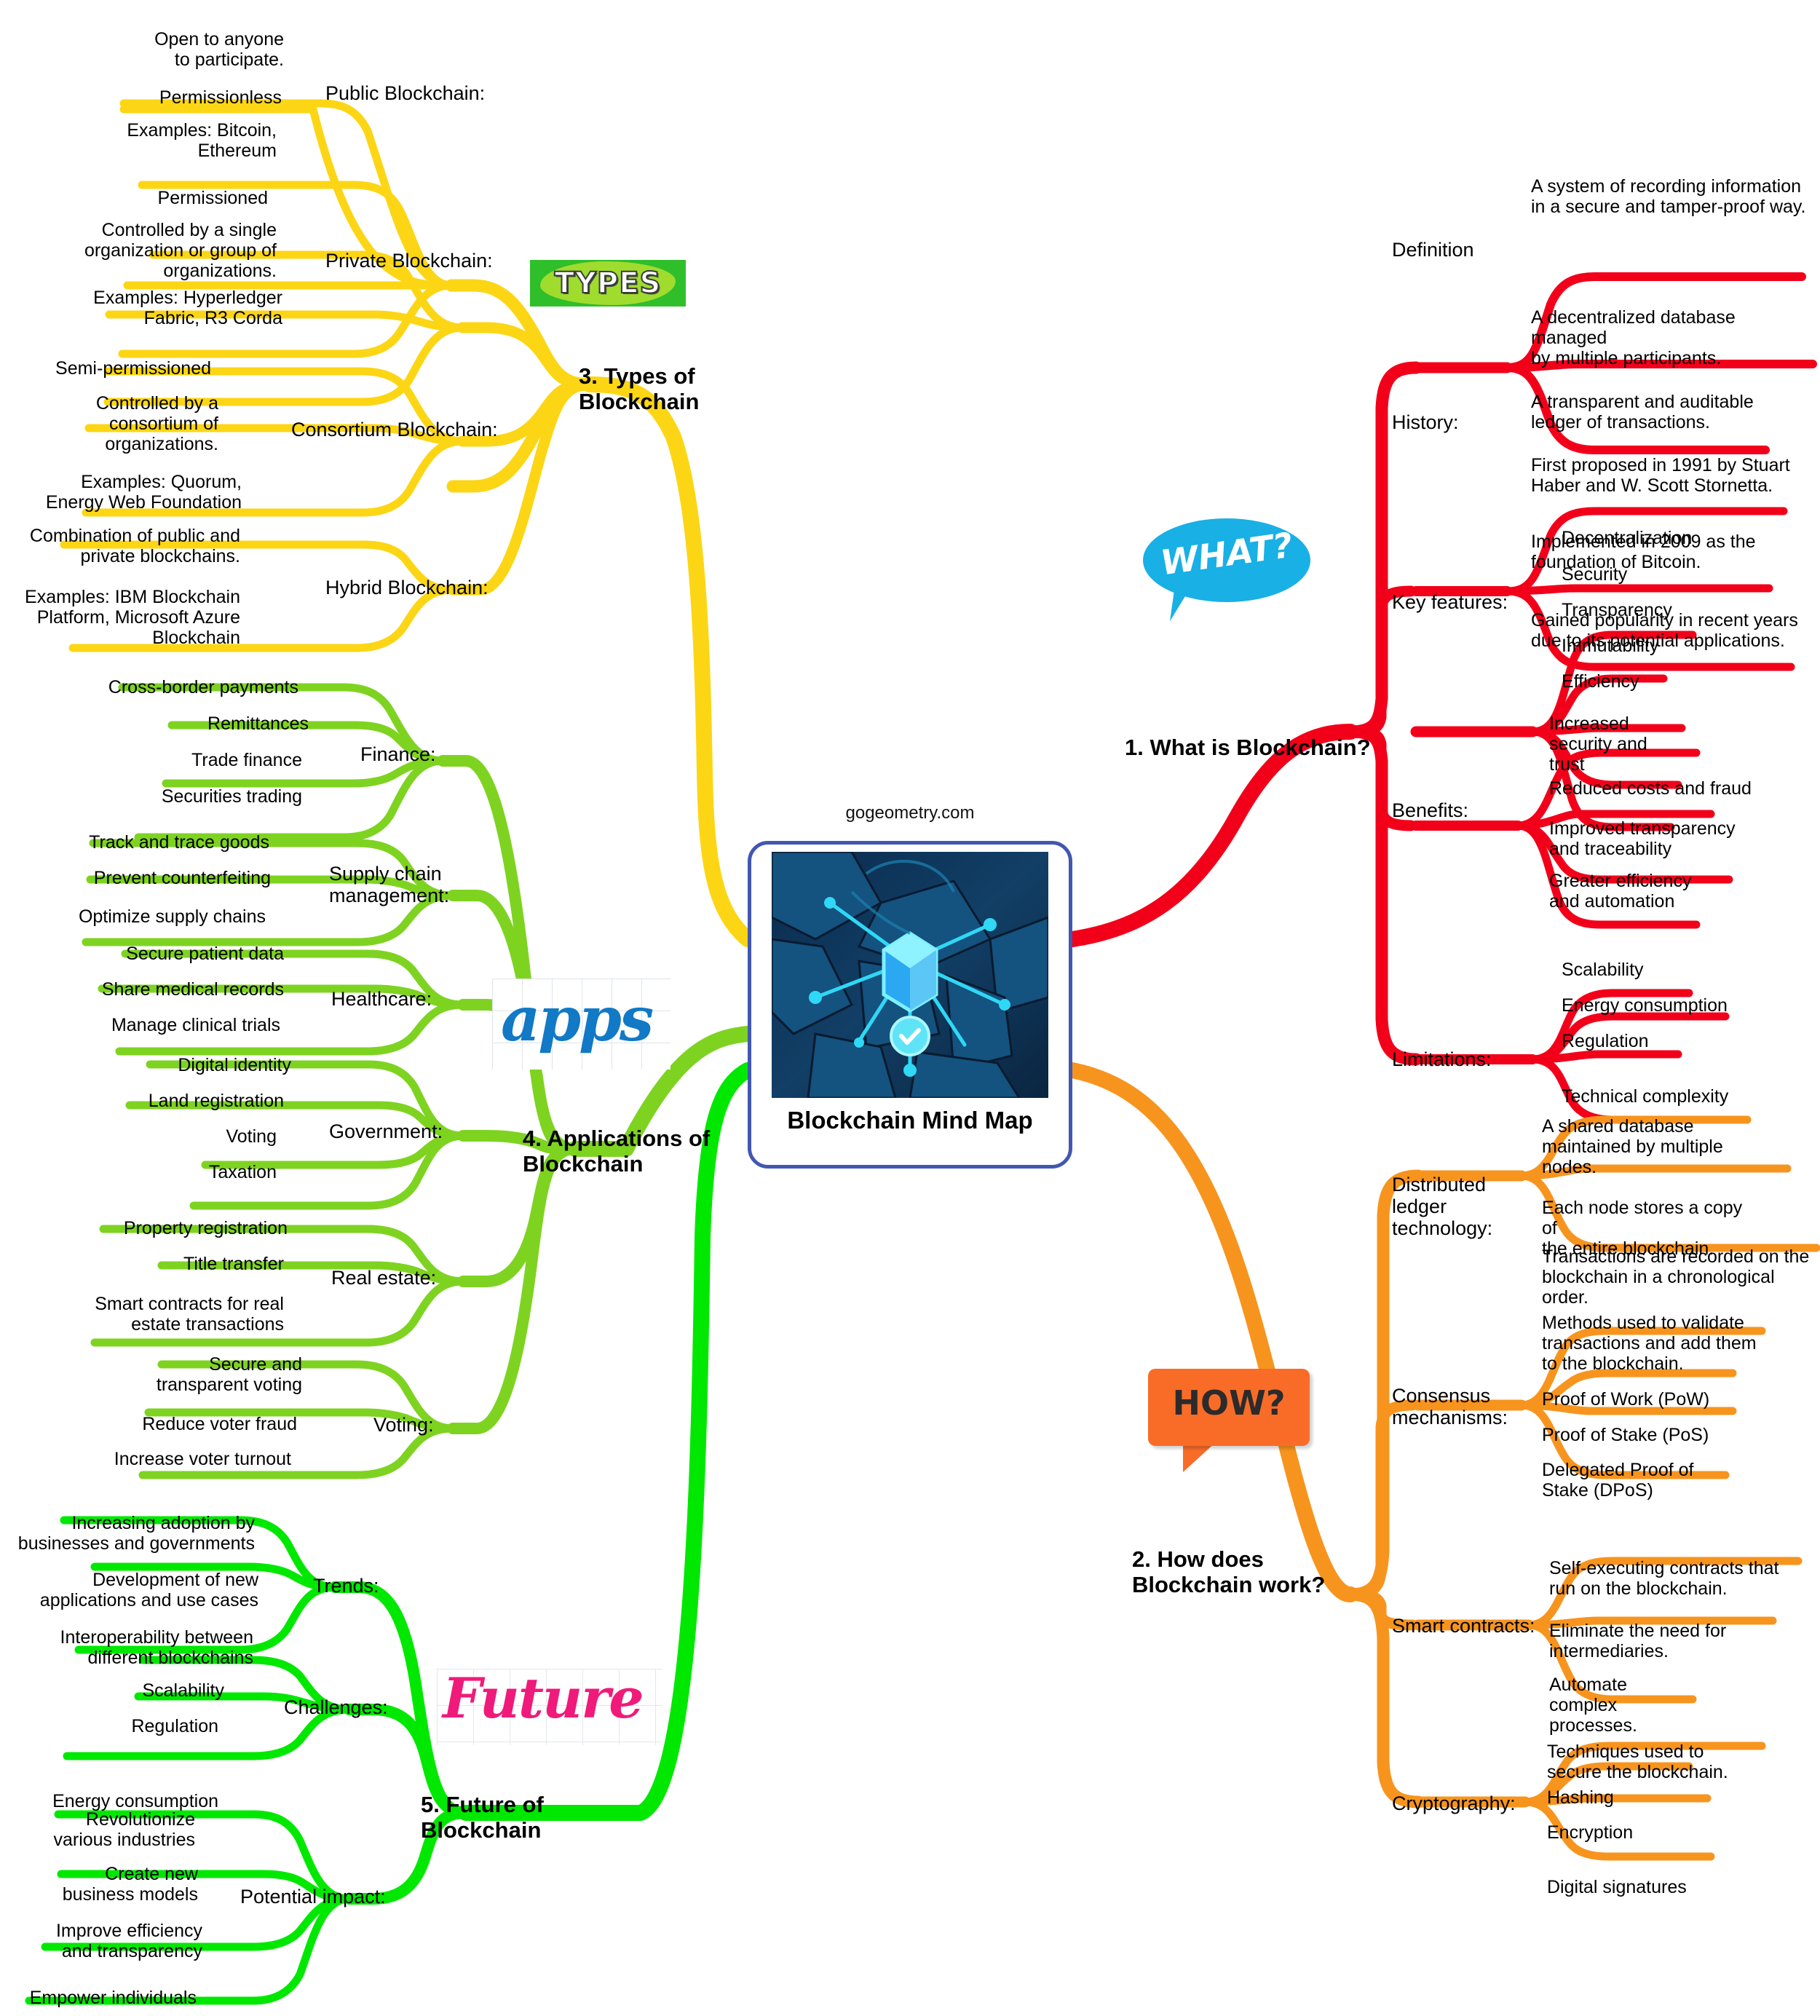 The width and height of the screenshot is (1820, 2016). Describe the element at coordinates (453, 1425) in the screenshot. I see `sub-label-voting: Voting:` at that location.